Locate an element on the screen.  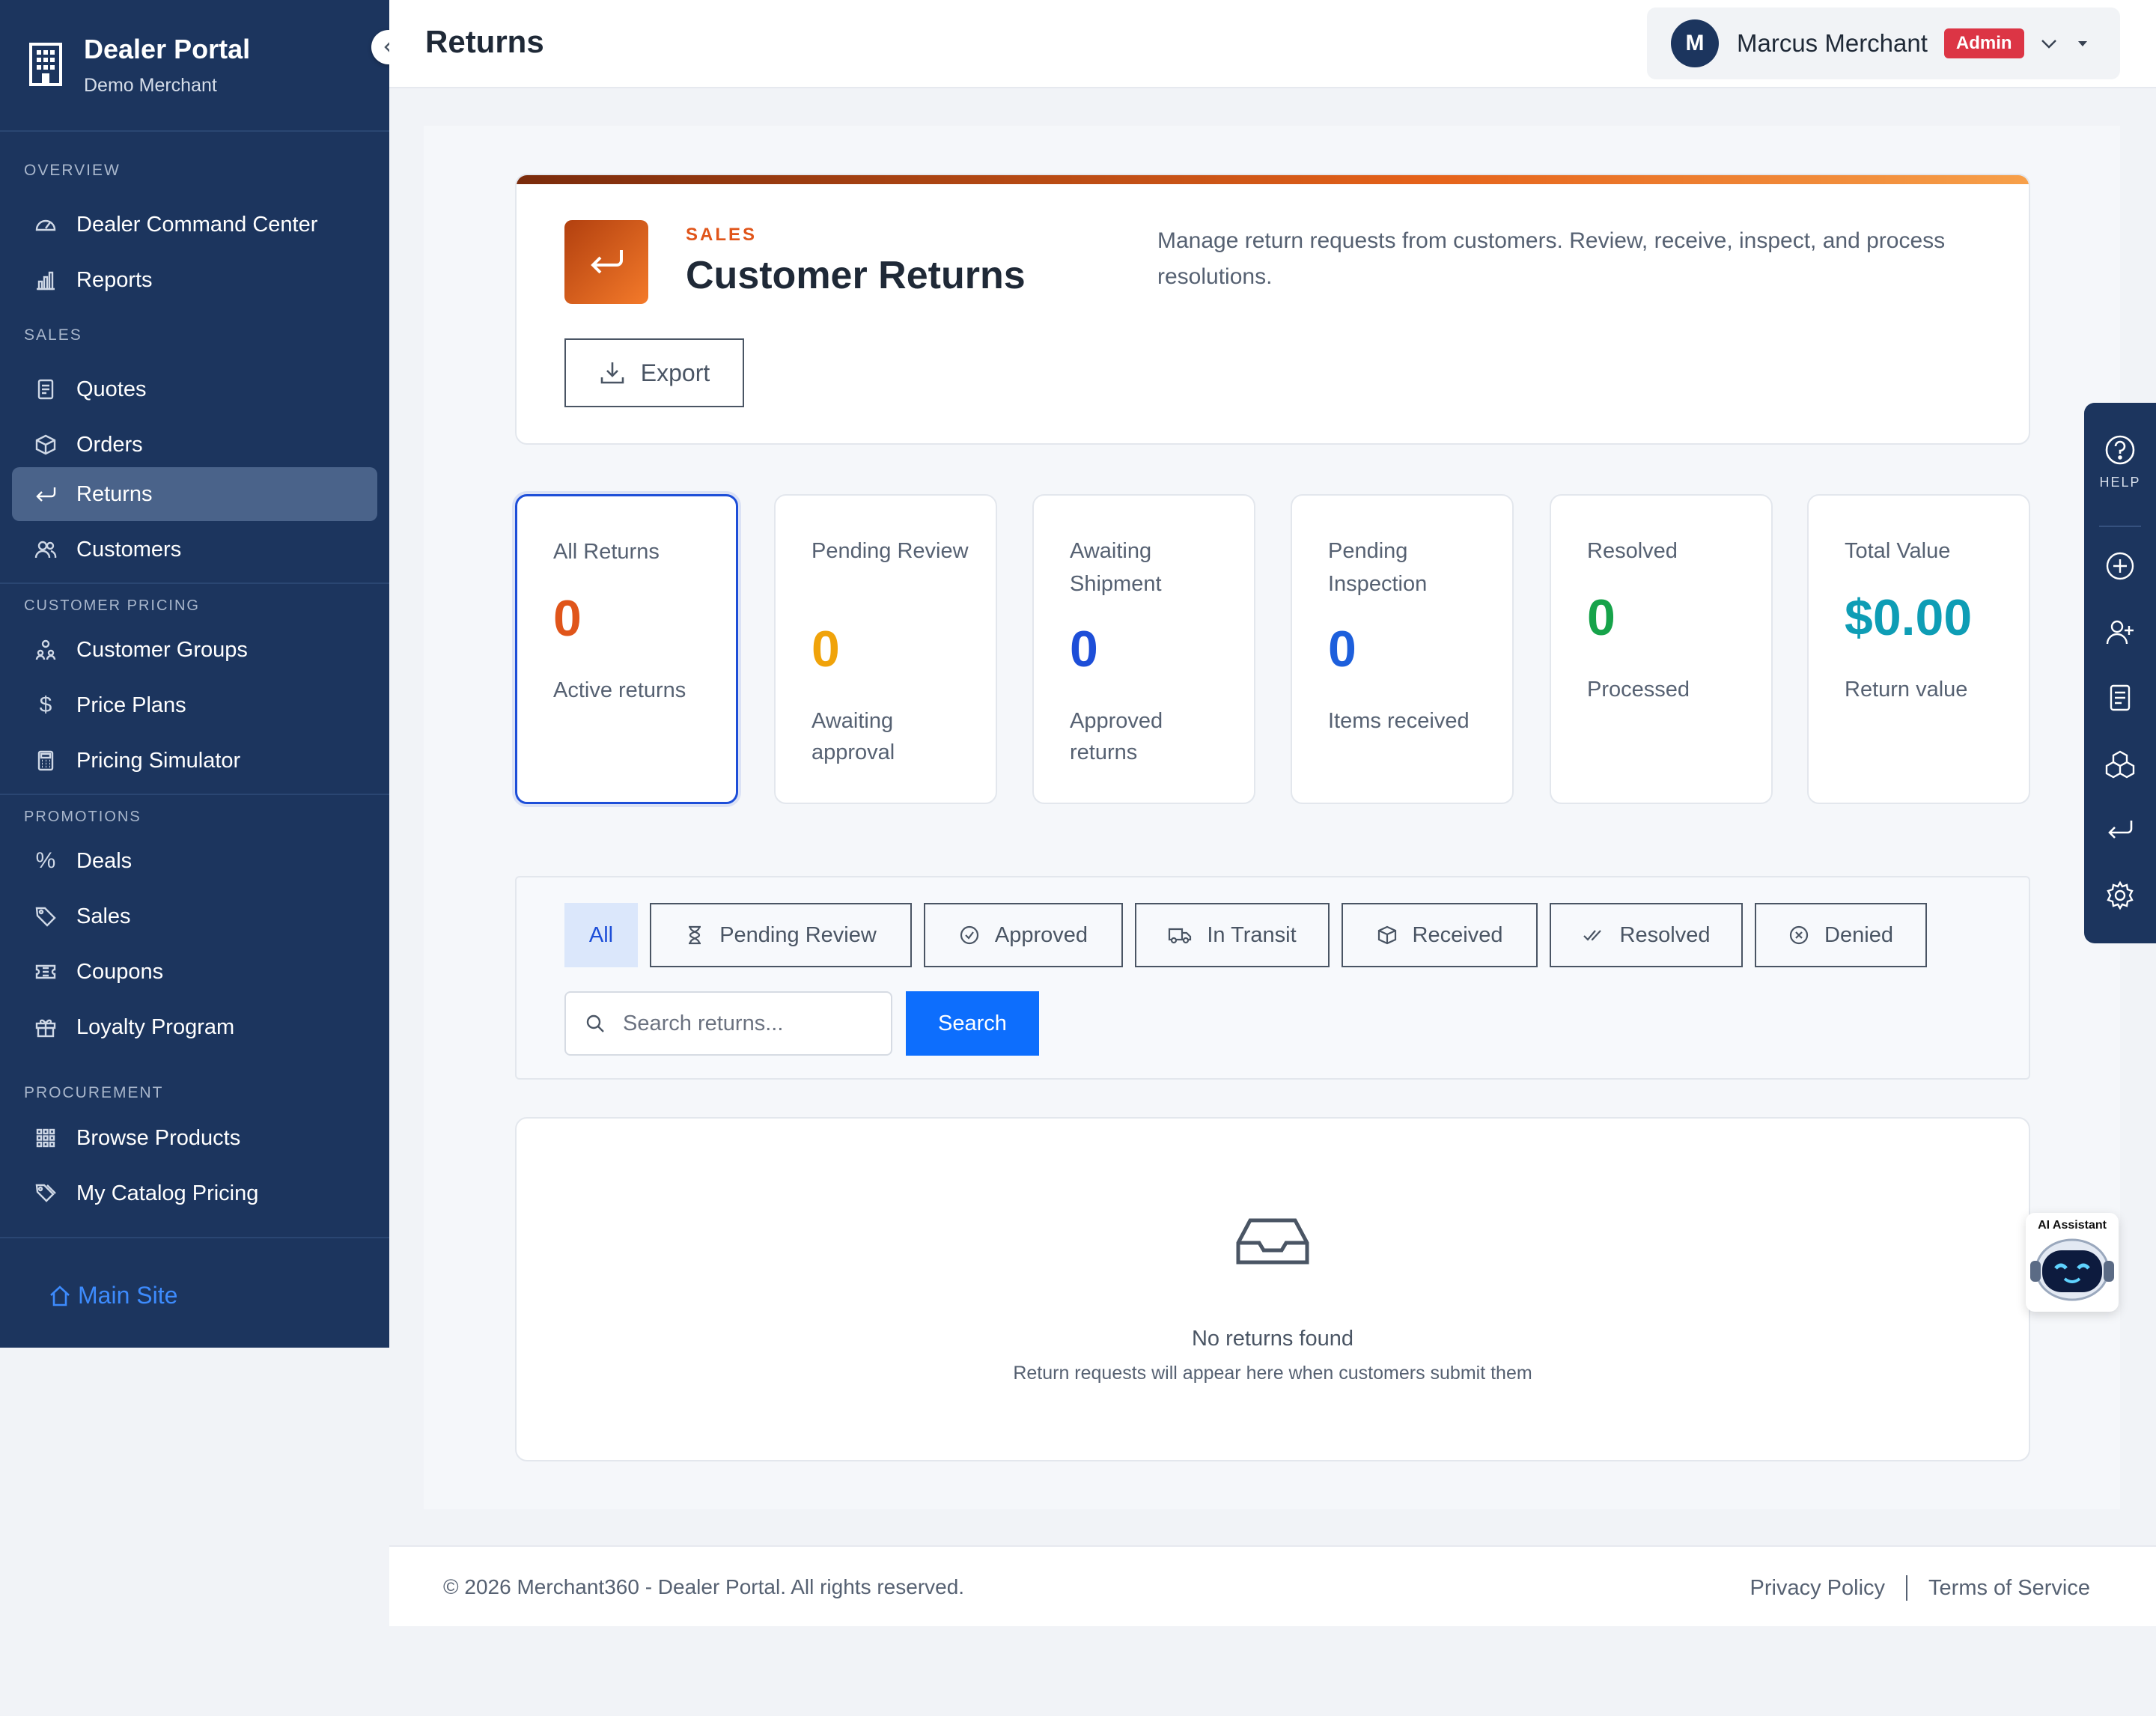
sidebar-item-pricing-simulator: Pricing Simulator is located at coordinates (194, 761).